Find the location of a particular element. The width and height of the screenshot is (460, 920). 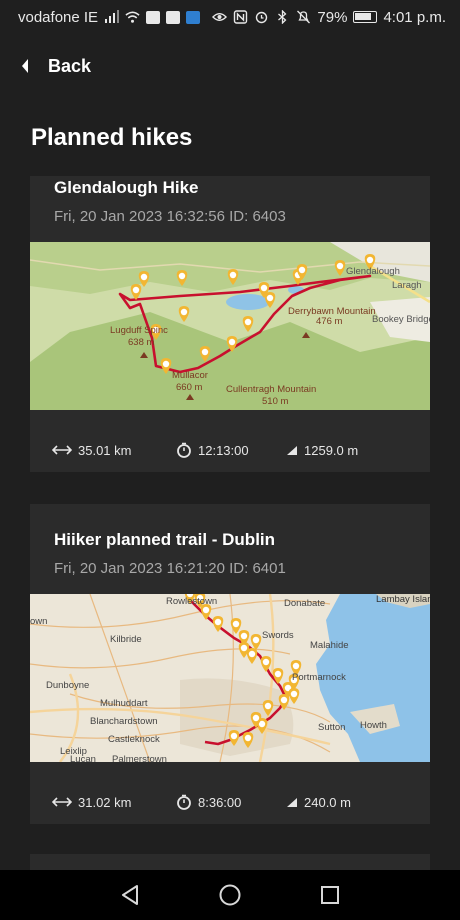

app-notification-icon is located at coordinates (153, 17).